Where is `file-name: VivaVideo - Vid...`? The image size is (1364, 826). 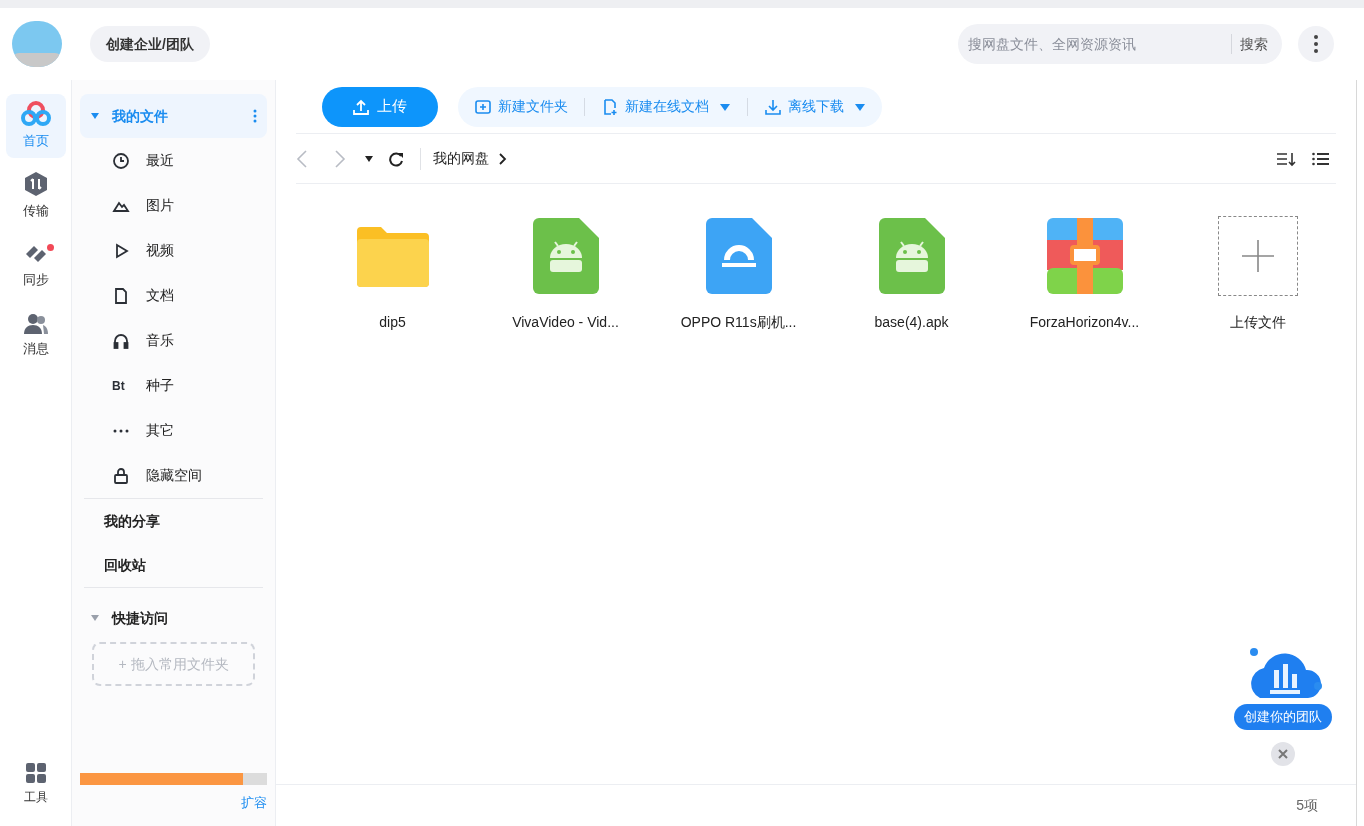
file-name: VivaVideo - Vid... is located at coordinates (565, 322).